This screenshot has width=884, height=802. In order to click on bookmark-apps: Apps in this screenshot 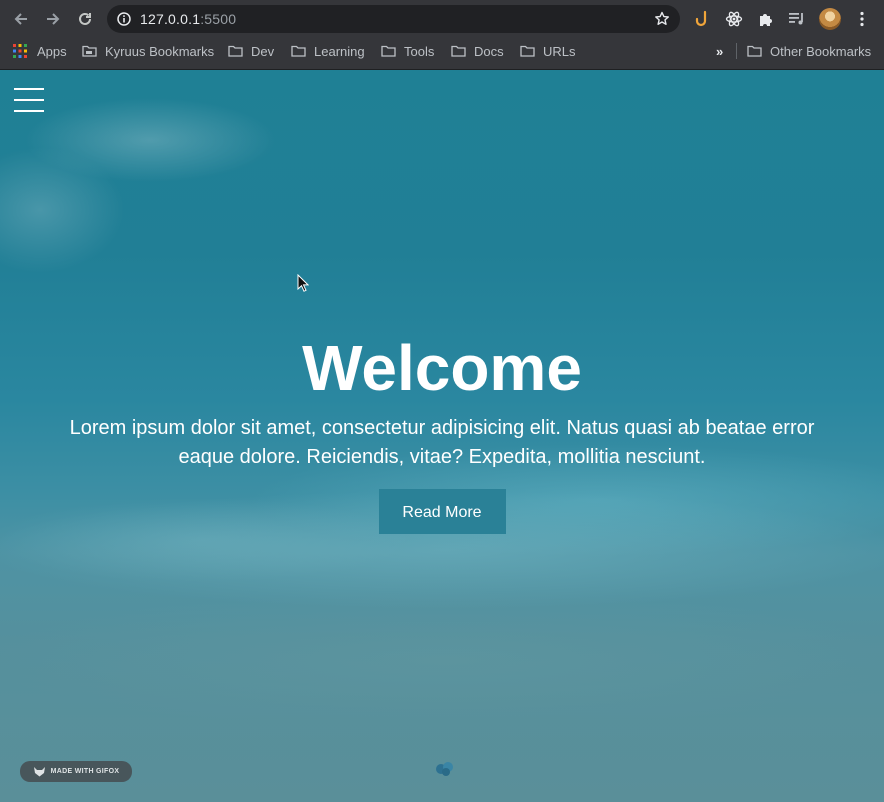, I will do `click(40, 51)`.